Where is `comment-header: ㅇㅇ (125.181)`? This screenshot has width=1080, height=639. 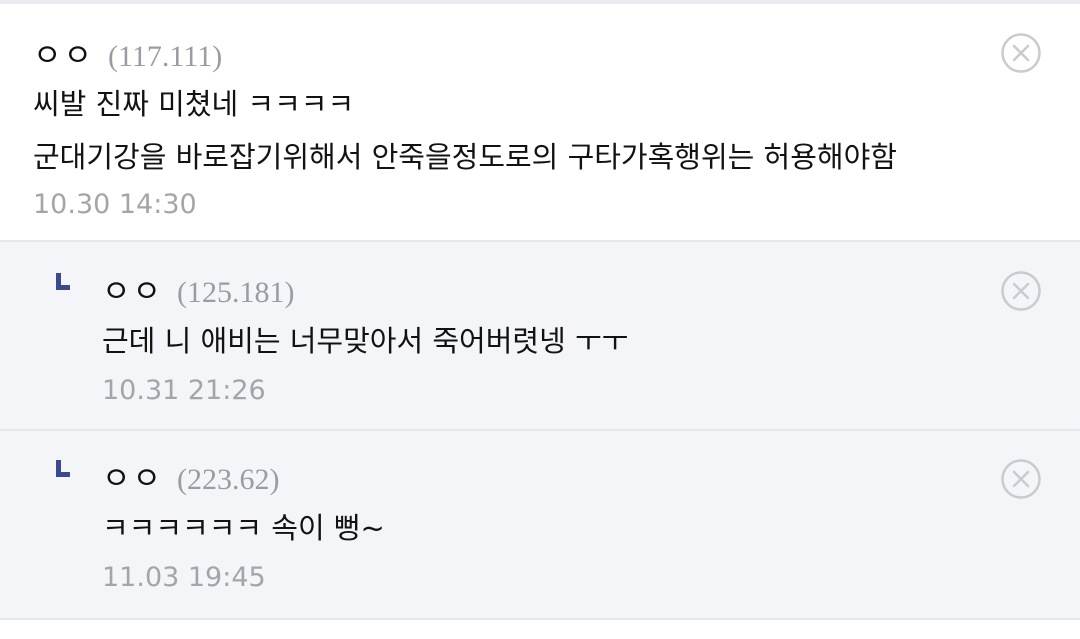 comment-header: ㅇㅇ (125.181) is located at coordinates (198, 288).